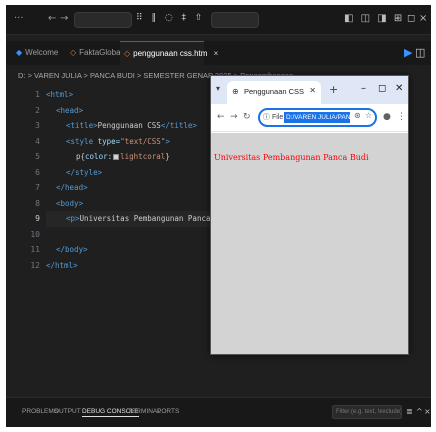 This screenshot has height=432, width=436. What do you see at coordinates (144, 411) in the screenshot?
I see `tab-terminal: TERMINAL` at bounding box center [144, 411].